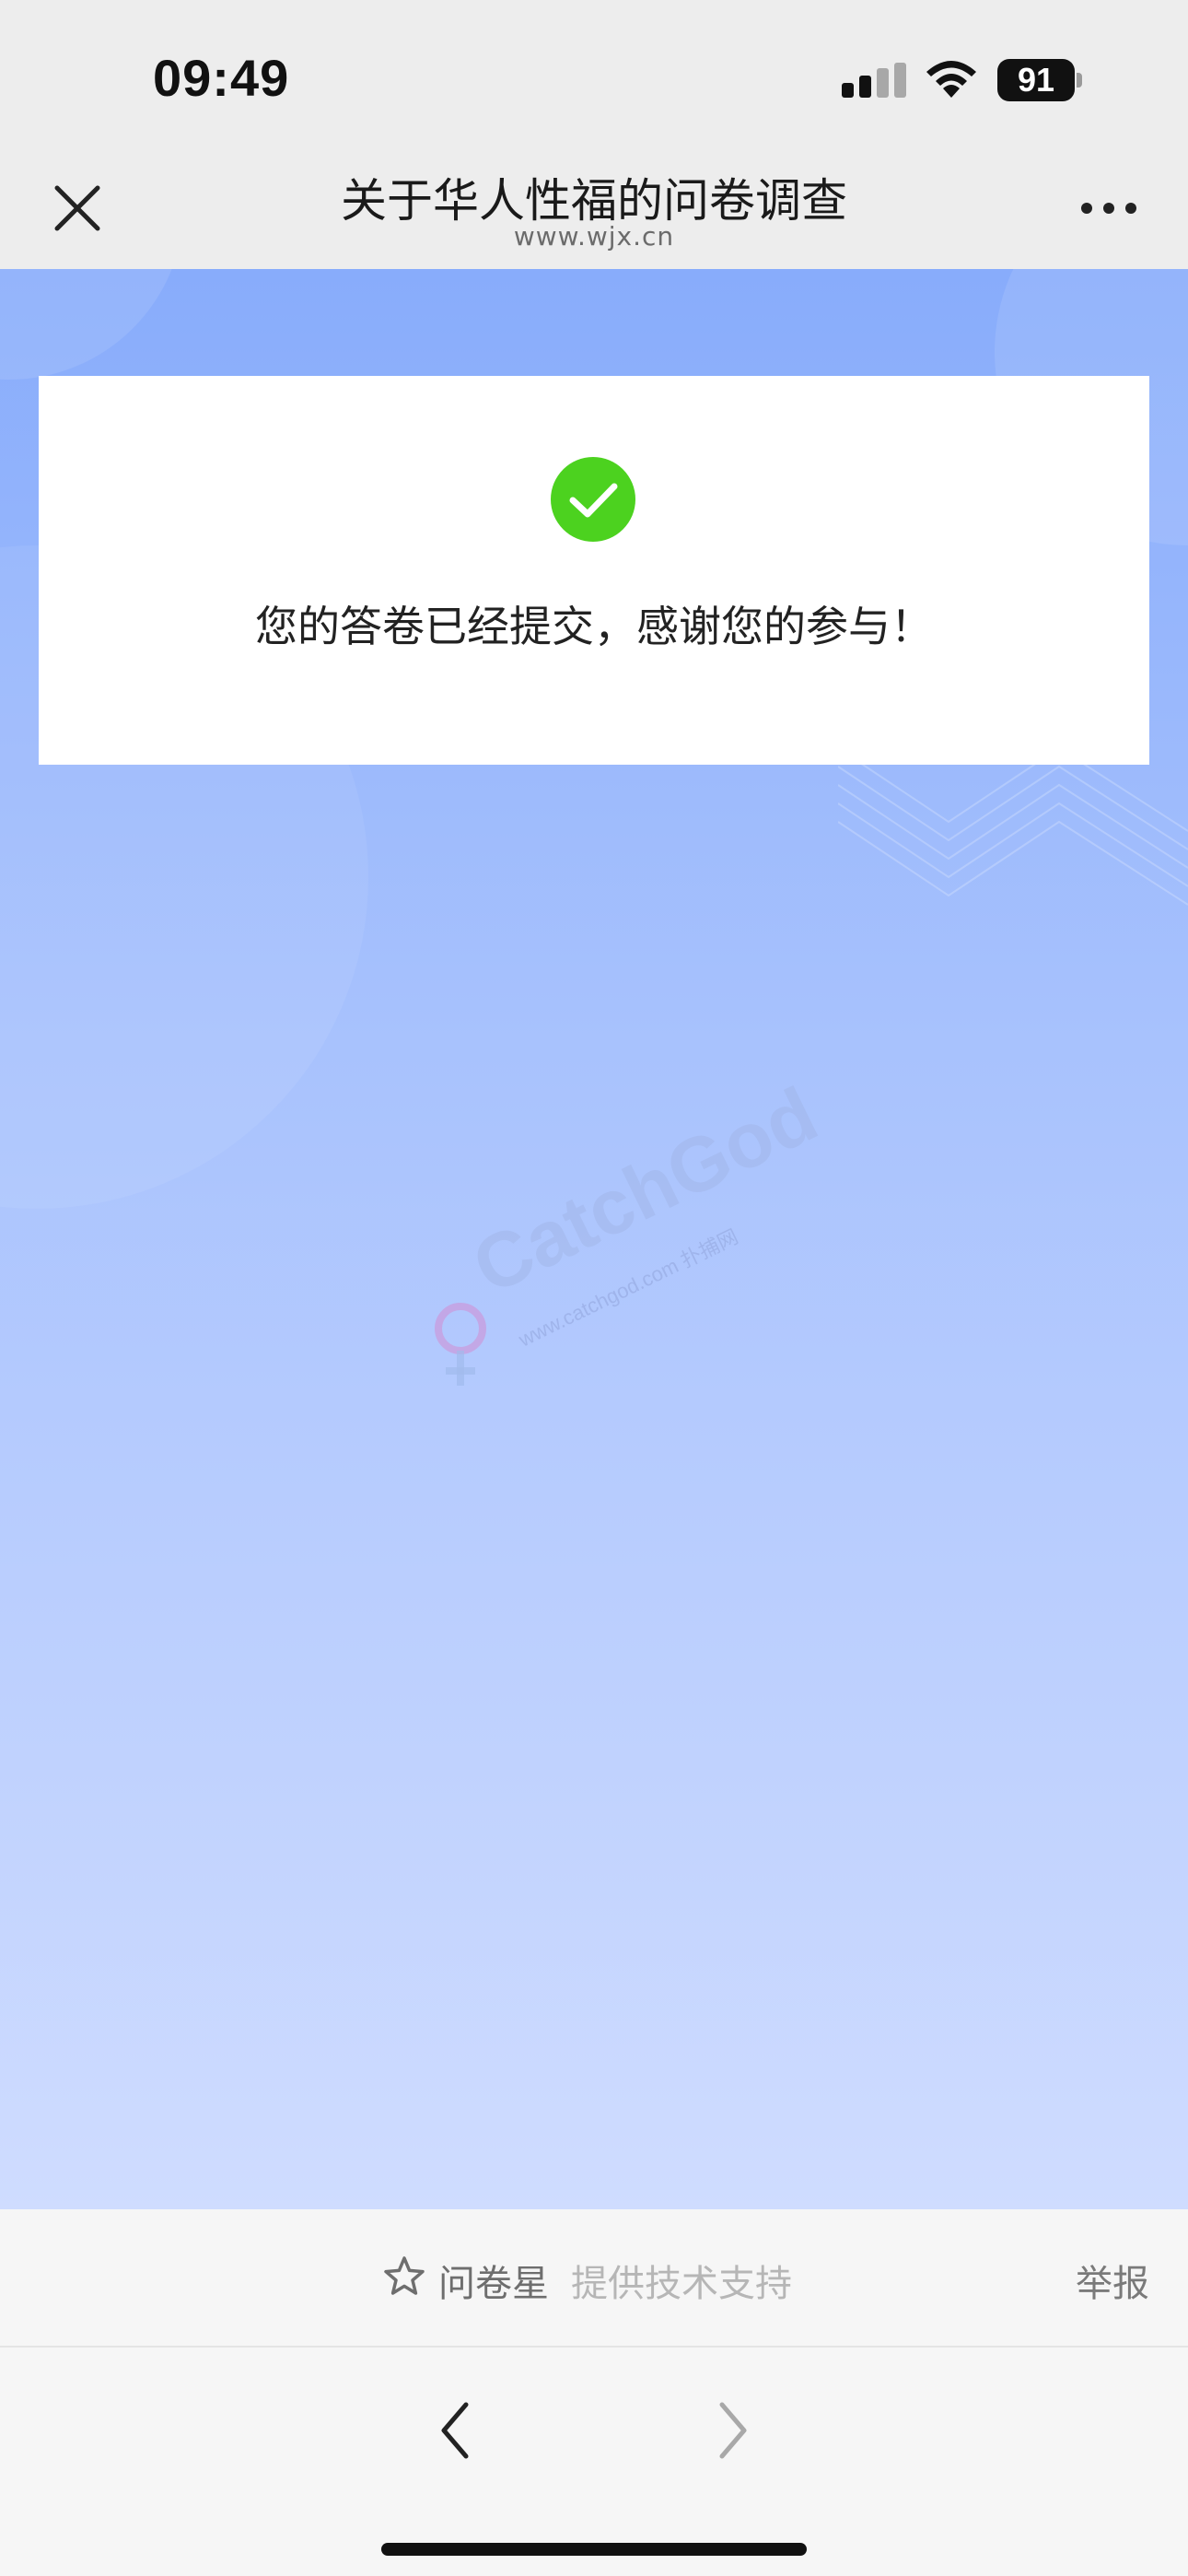 The width and height of the screenshot is (1188, 2576). I want to click on battery-tip, so click(1079, 80).